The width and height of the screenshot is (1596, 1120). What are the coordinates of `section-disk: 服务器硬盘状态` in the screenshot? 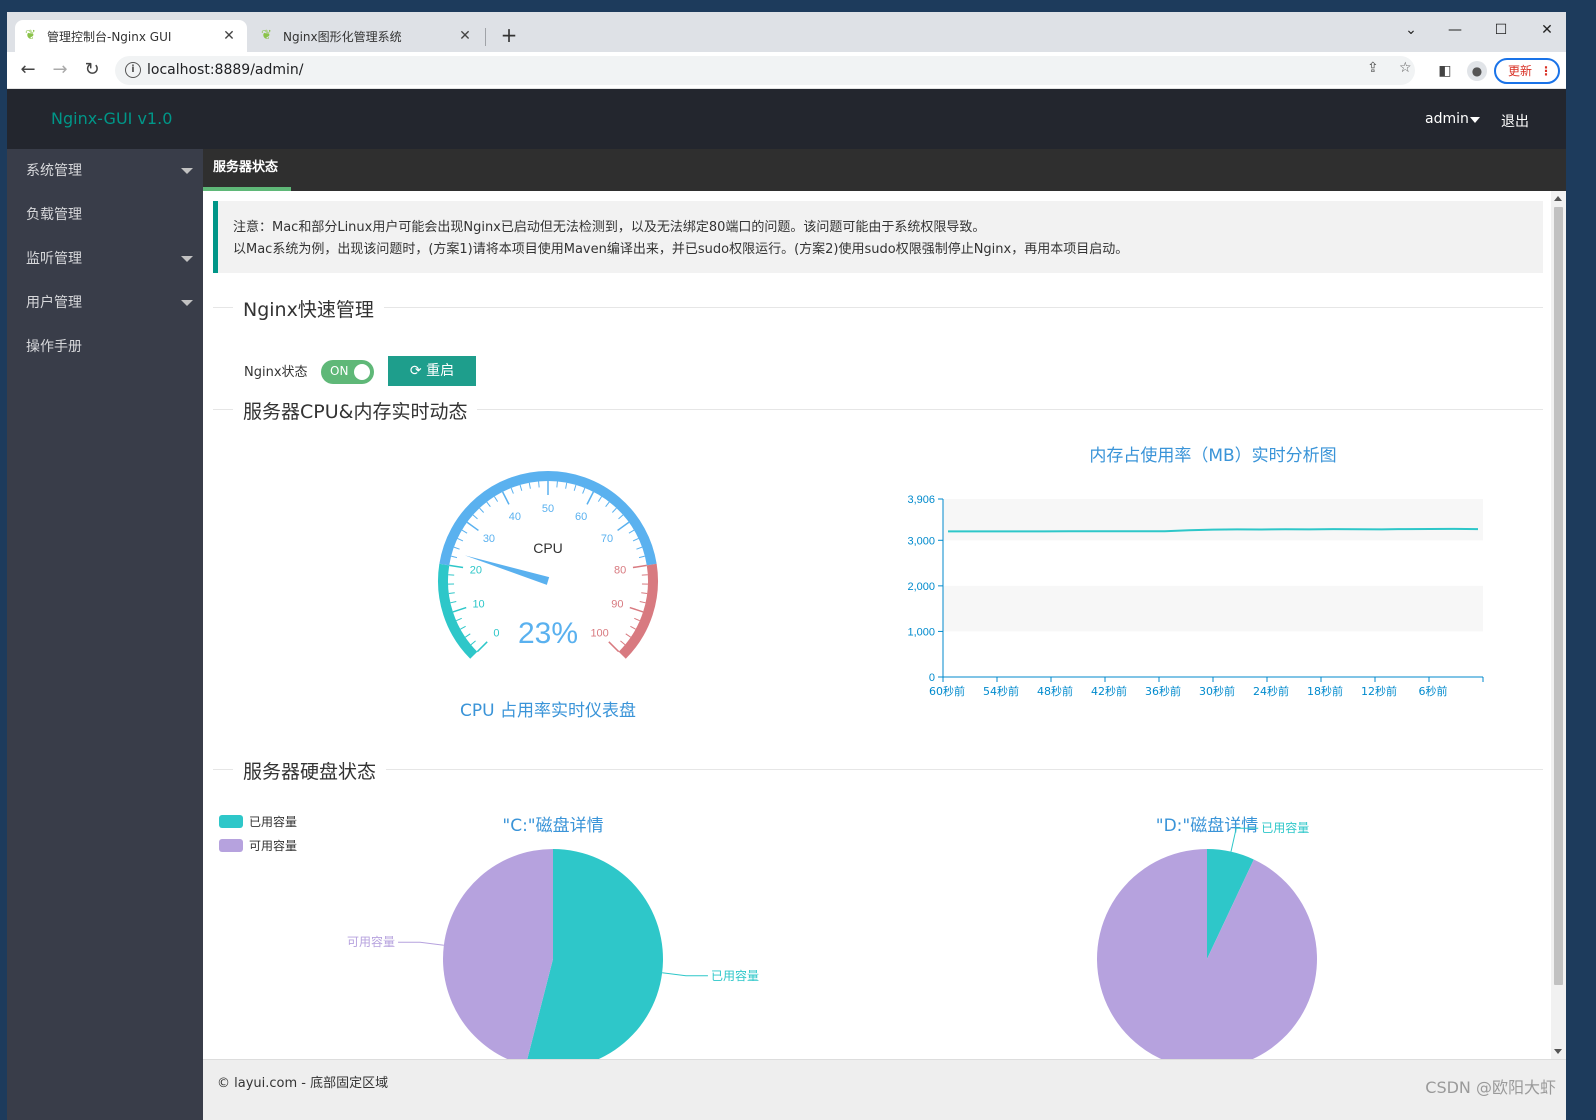 It's located at (878, 770).